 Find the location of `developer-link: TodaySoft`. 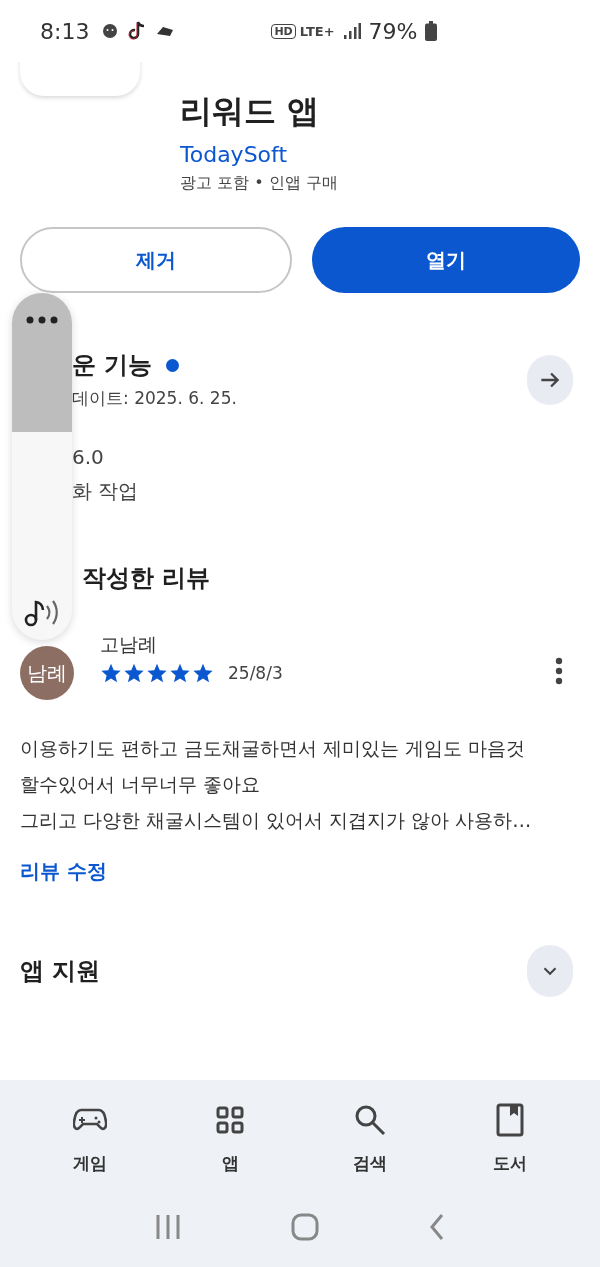

developer-link: TodaySoft is located at coordinates (259, 154).